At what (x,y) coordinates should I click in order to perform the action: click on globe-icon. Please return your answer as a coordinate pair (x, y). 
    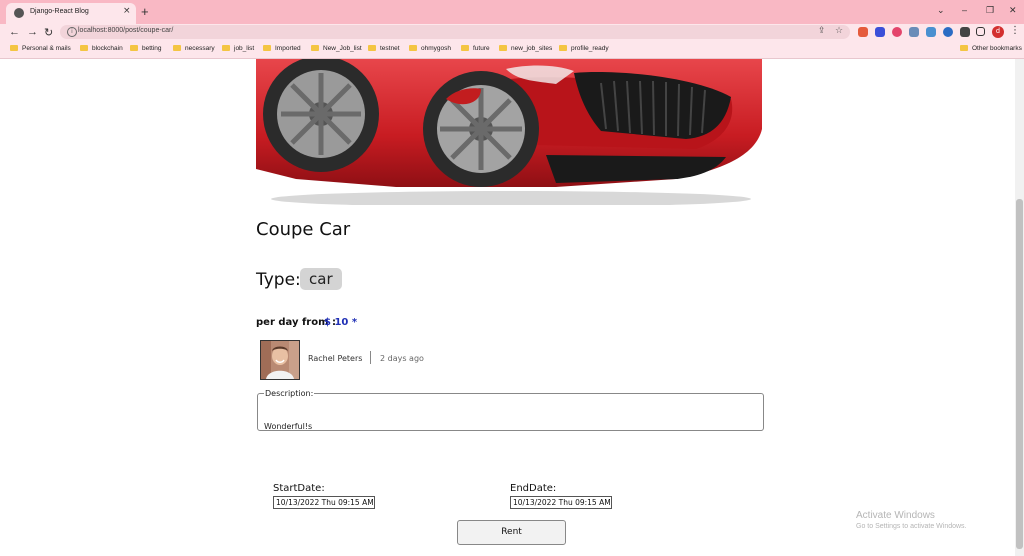
    Looking at the image, I should click on (19, 13).